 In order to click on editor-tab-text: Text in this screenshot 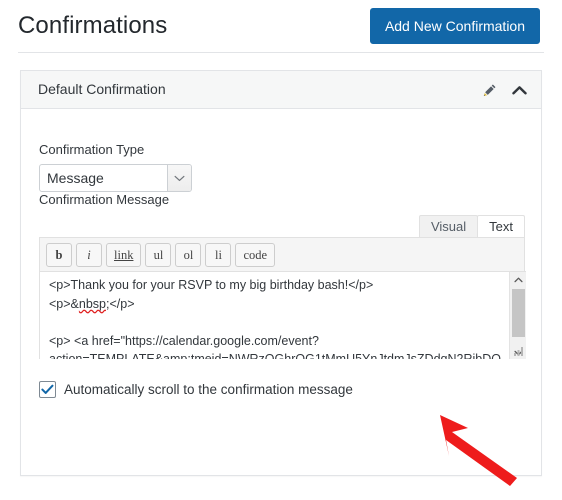, I will do `click(501, 226)`.